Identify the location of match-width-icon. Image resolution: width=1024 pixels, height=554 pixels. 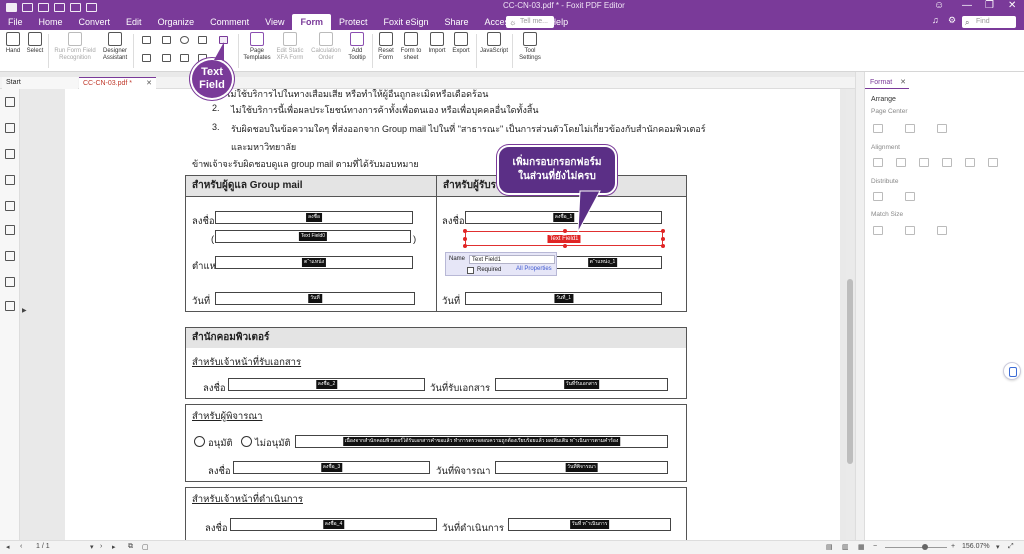
(878, 230).